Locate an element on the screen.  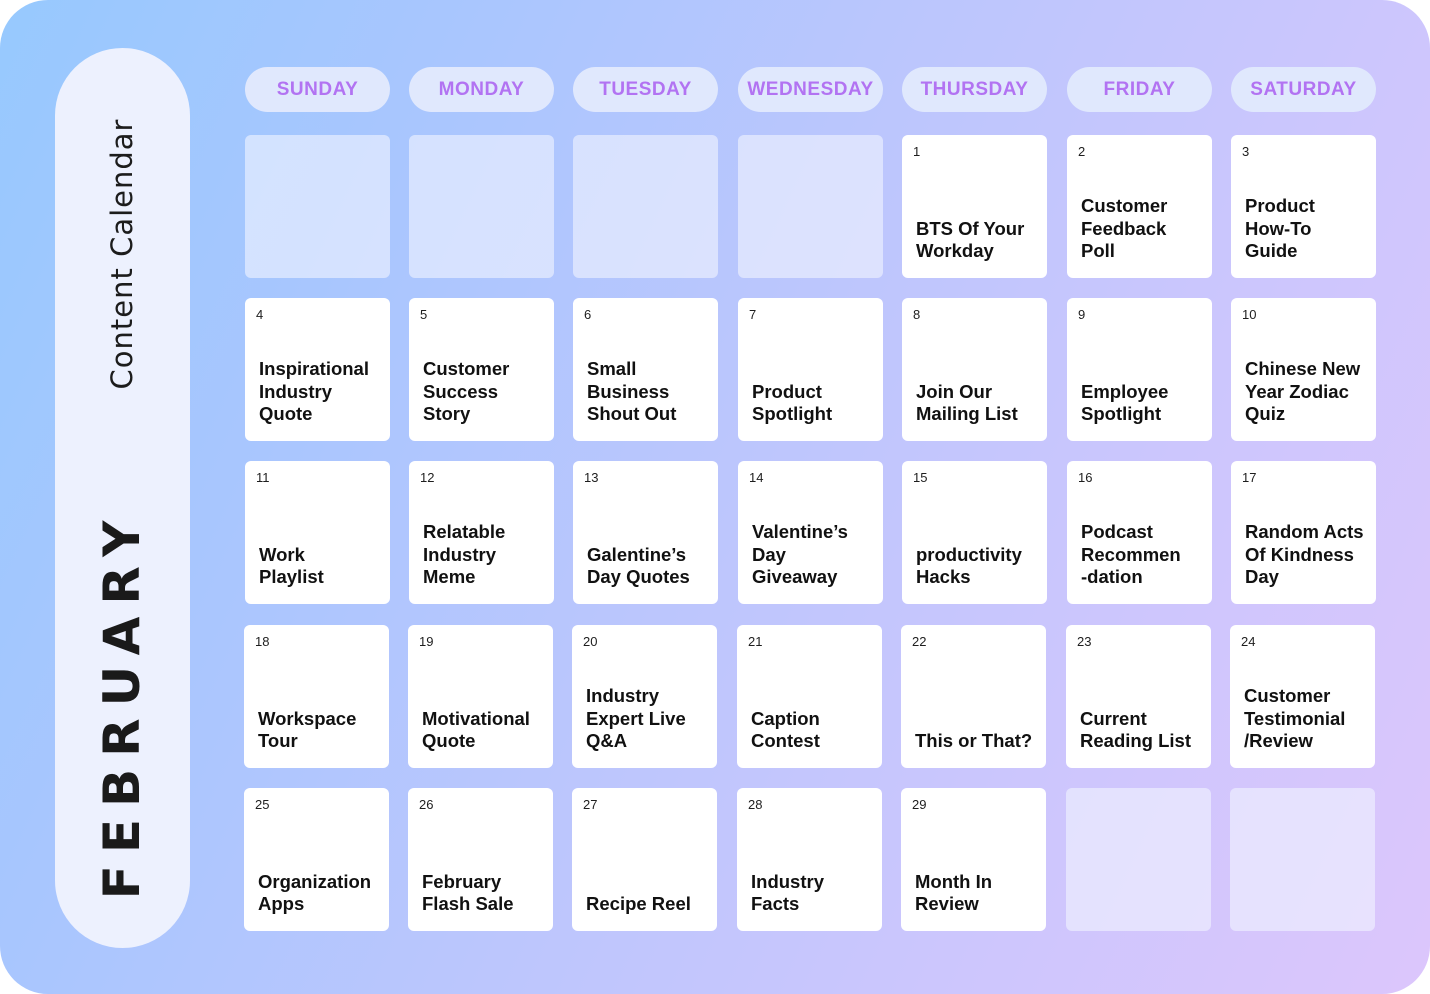
content-topic: Valentine’s Day Giveaway is located at coordinates (800, 554).